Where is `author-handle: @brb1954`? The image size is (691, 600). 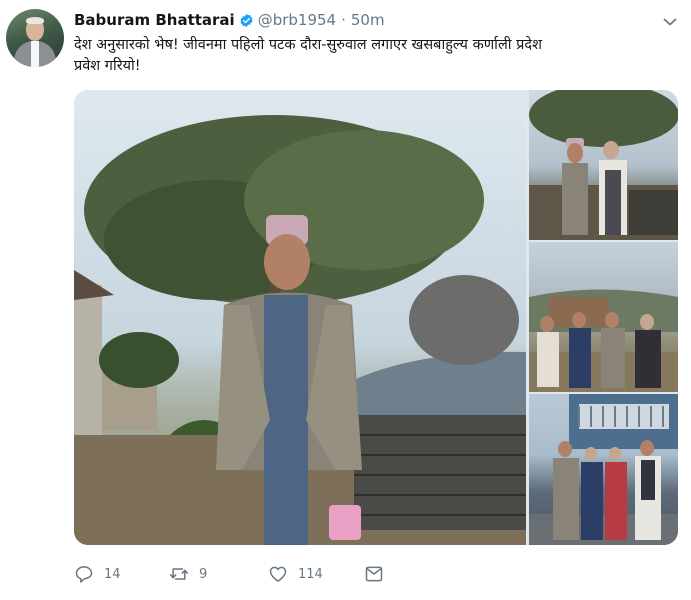
author-handle: @brb1954 is located at coordinates (297, 20).